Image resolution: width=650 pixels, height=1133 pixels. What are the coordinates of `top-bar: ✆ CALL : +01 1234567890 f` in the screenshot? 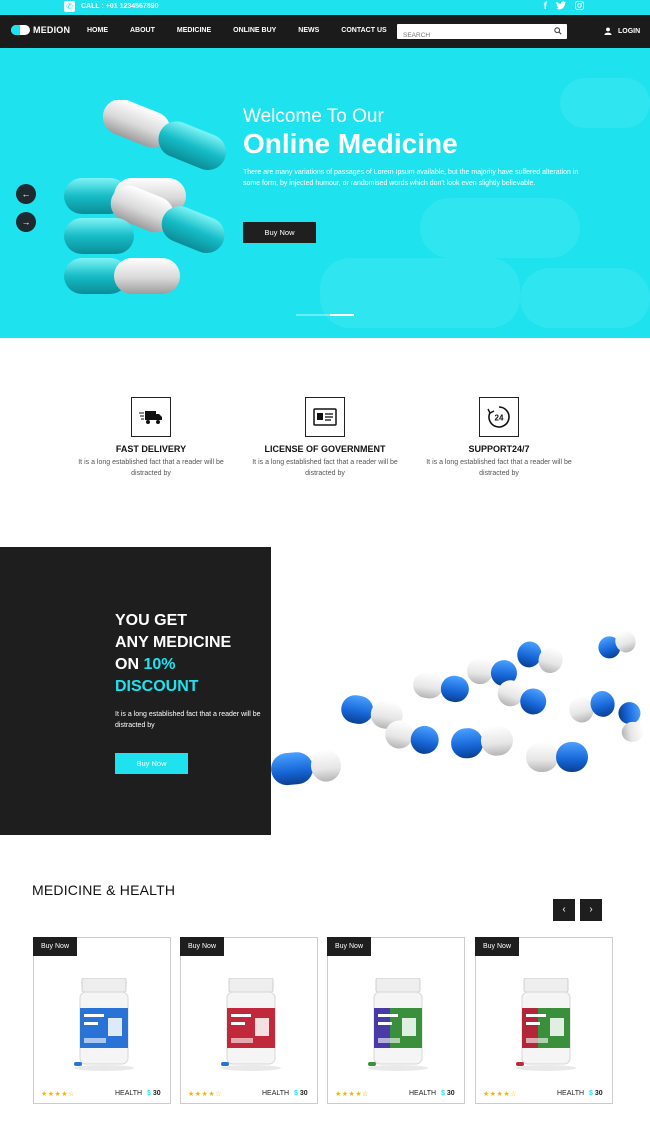 It's located at (325, 7).